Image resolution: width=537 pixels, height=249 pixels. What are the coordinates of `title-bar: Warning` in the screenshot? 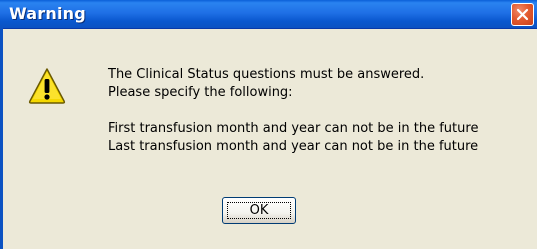 It's located at (268, 14).